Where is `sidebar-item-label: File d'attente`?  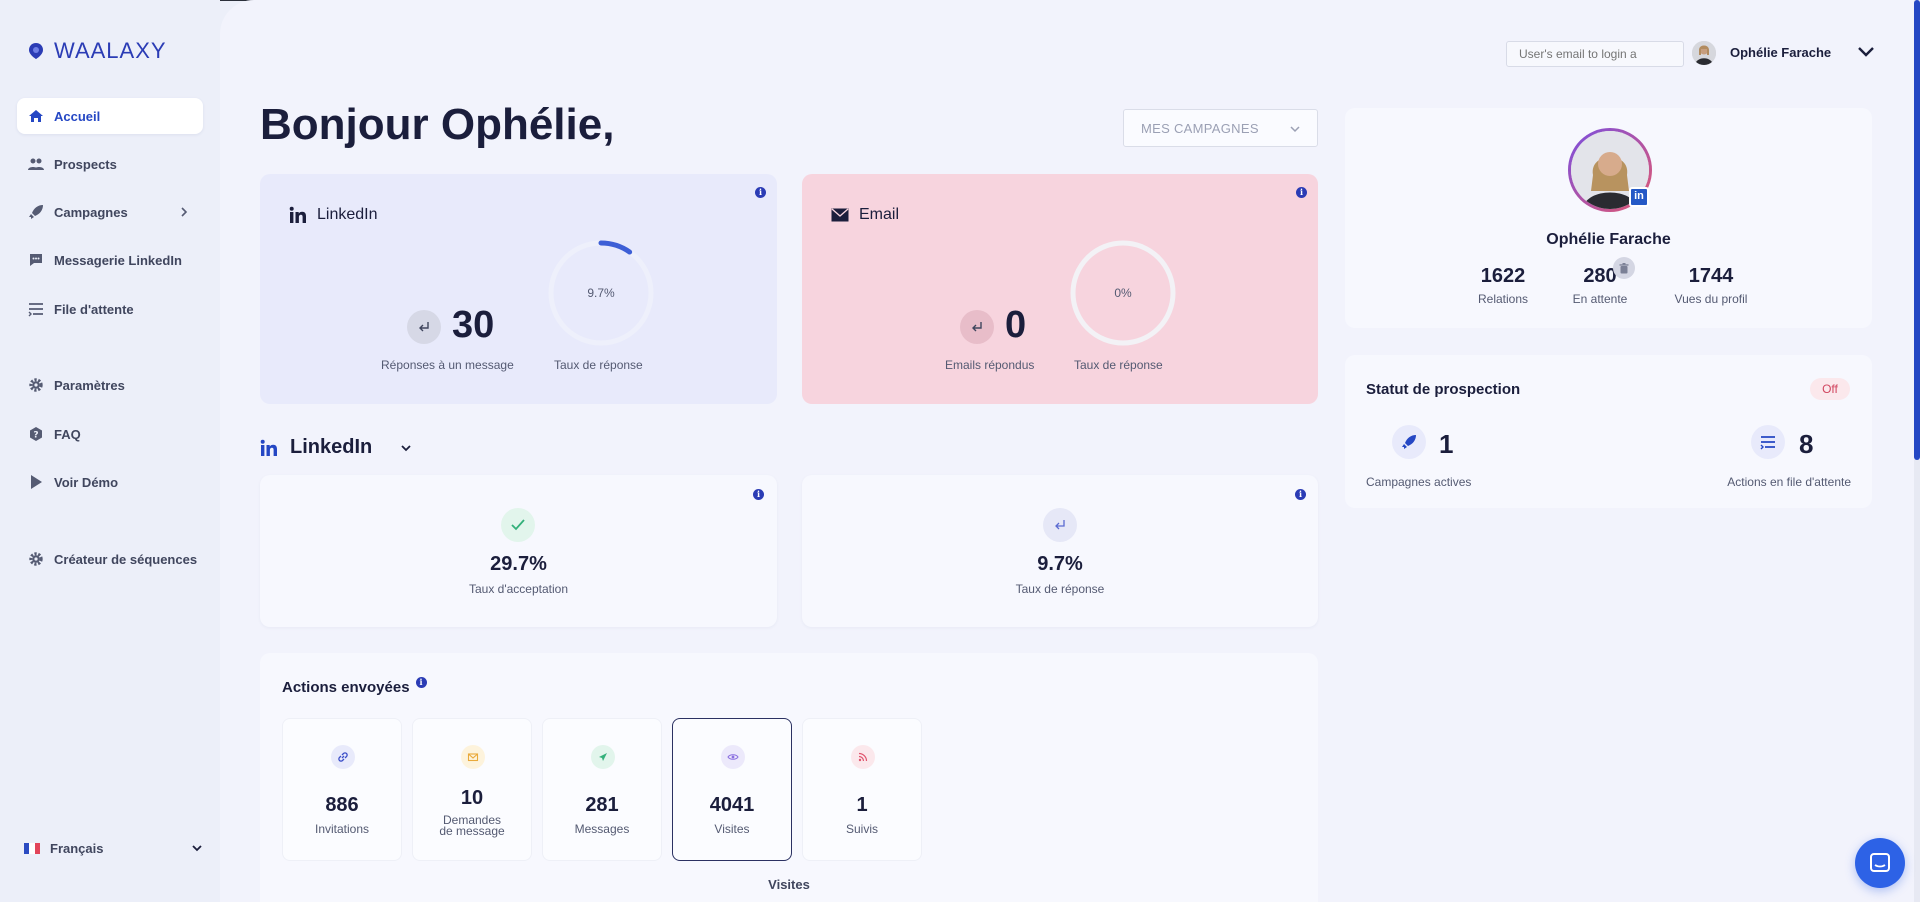
sidebar-item-label: File d'attente is located at coordinates (94, 309).